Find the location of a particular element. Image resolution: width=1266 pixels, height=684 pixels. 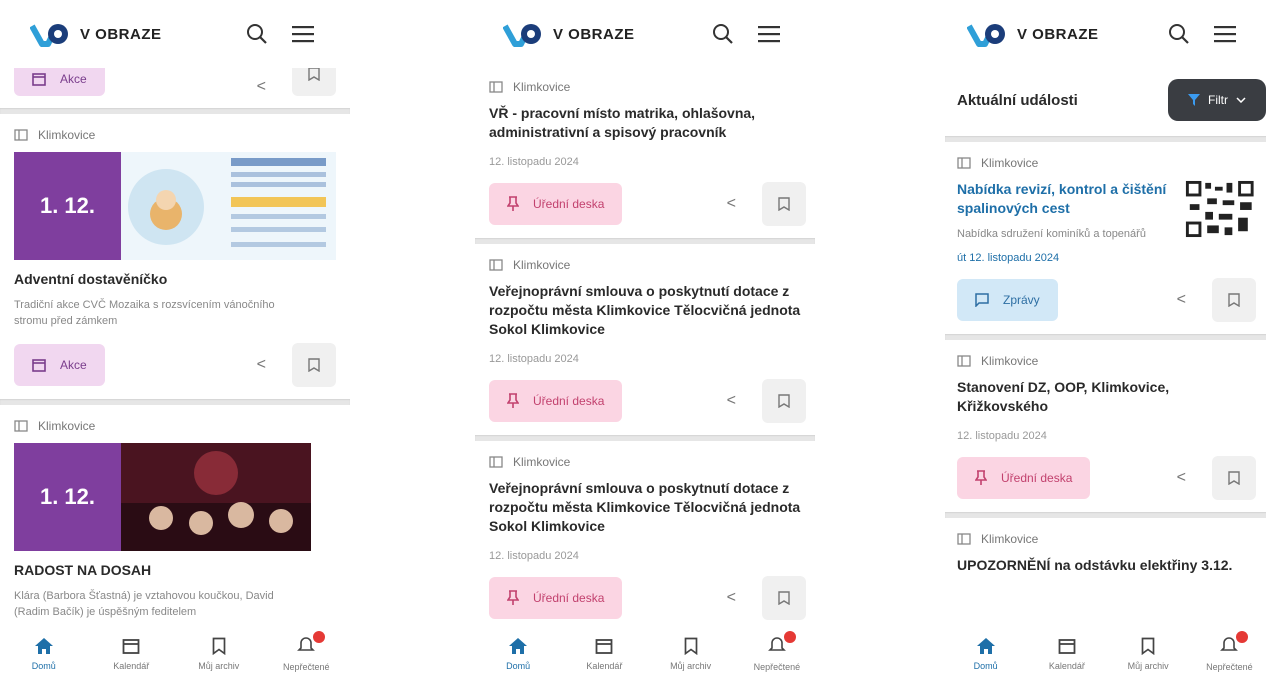

unread-count-badge is located at coordinates (1242, 637).